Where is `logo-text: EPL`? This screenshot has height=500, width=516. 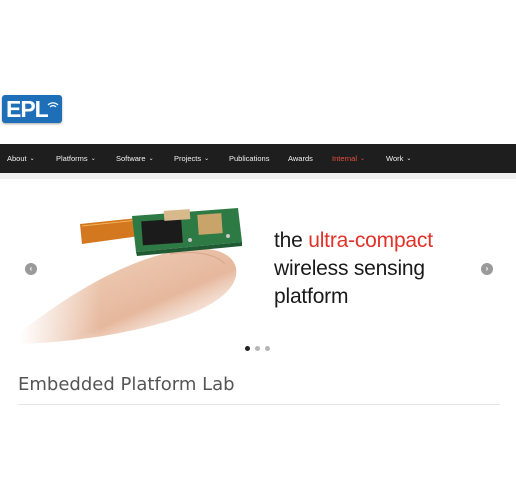
logo-text: EPL is located at coordinates (27, 108).